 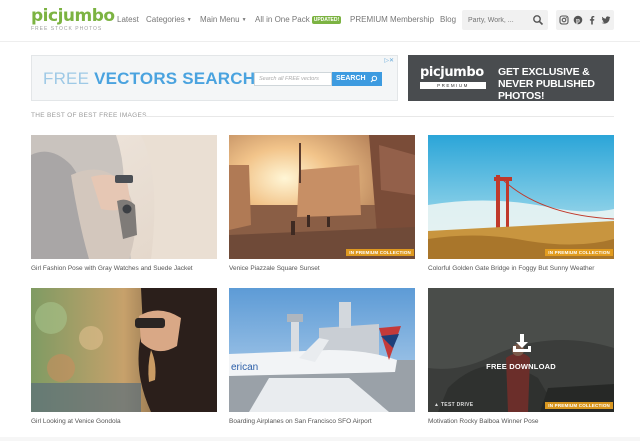 I want to click on vector-search-button-label: SEARCH, so click(x=351, y=78).